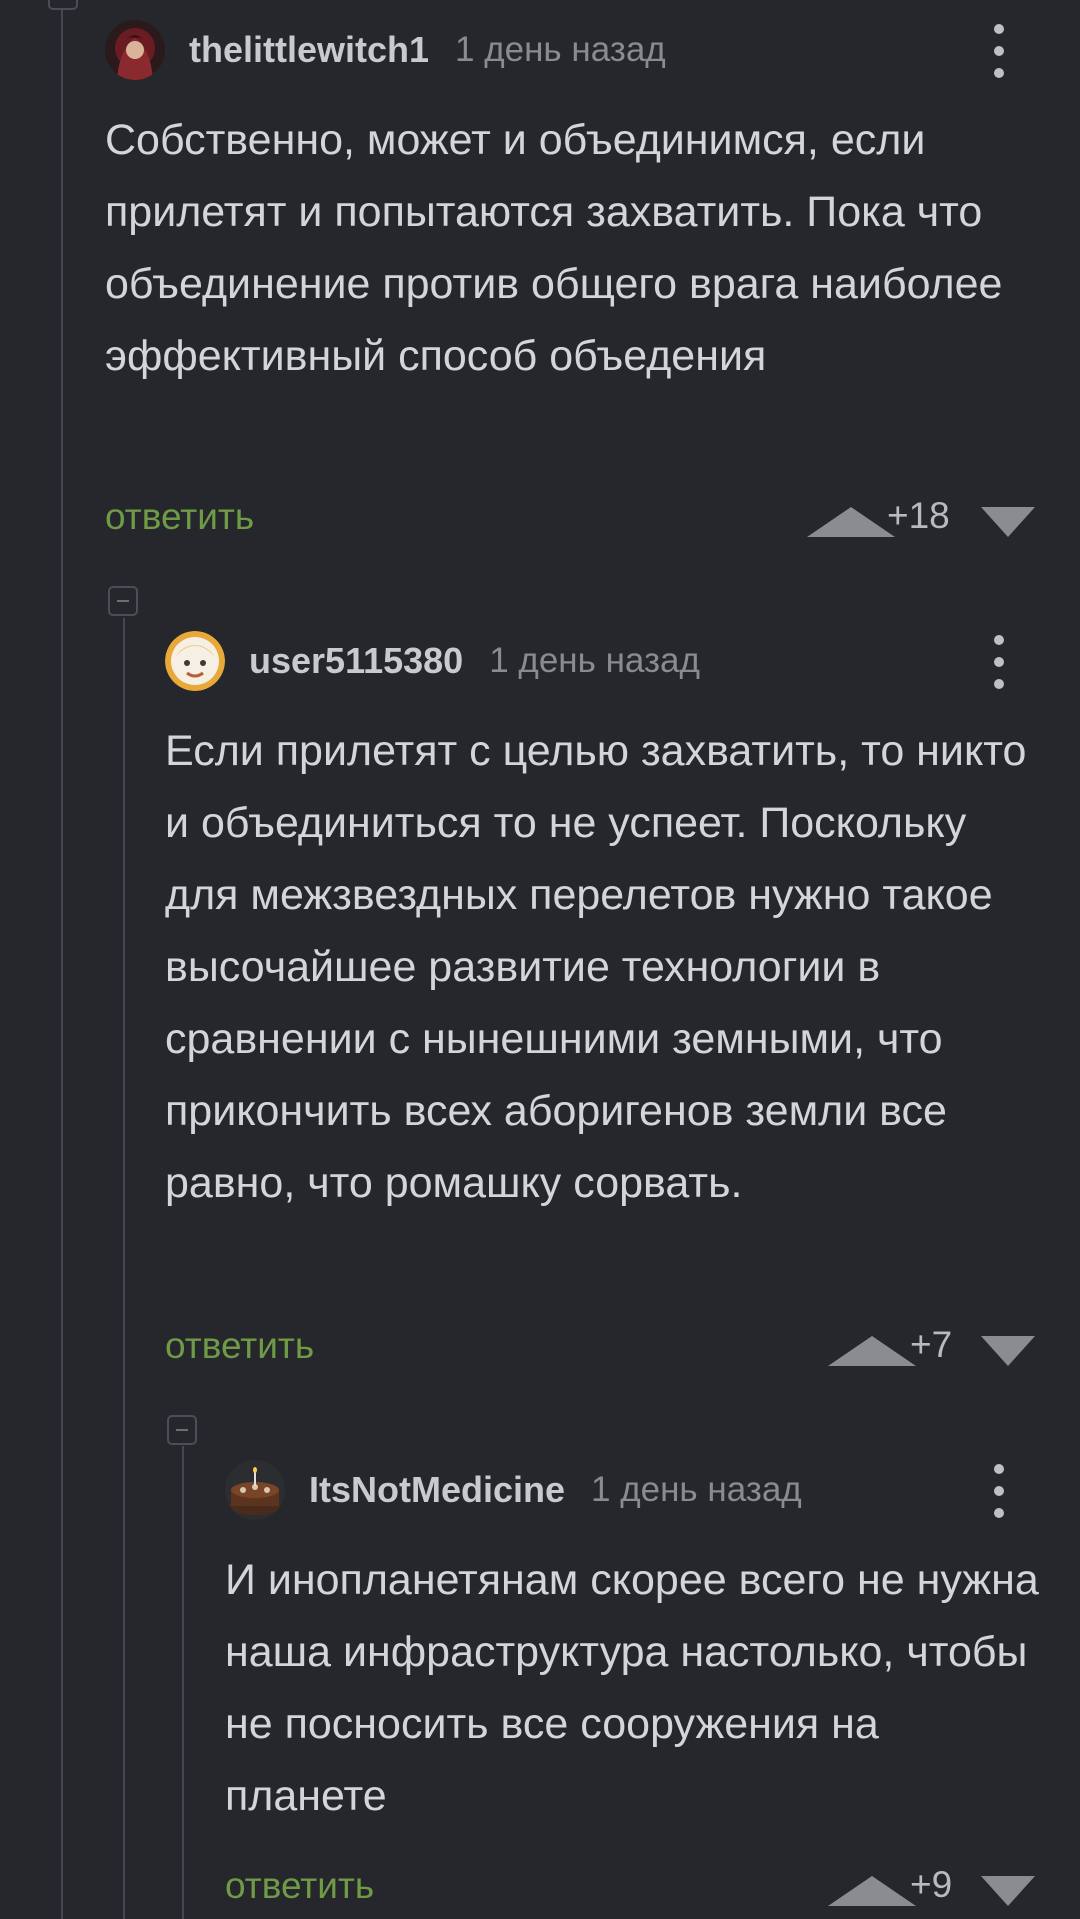  I want to click on comment-header: ItsNotMedicine 1 день назад, so click(513, 1490).